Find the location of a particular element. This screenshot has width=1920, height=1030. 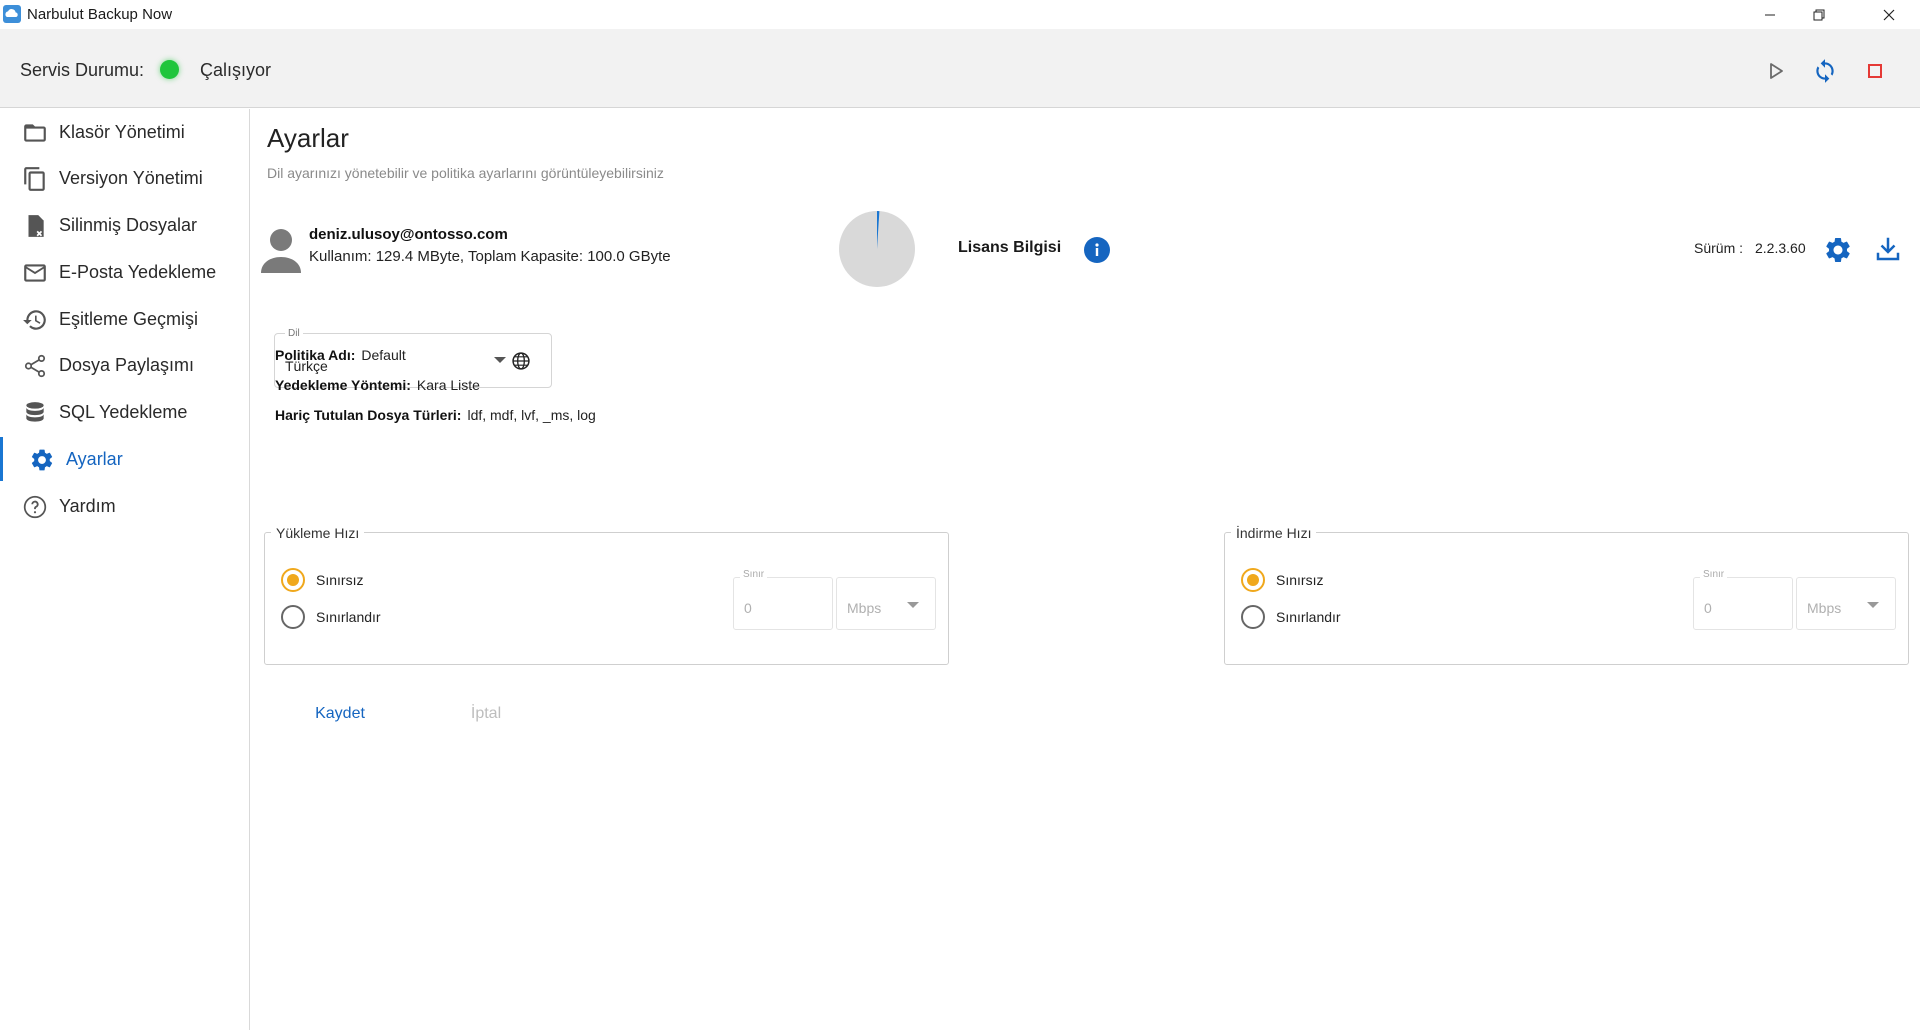

sidebar-item-folder-management: Klasör Yönetimi is located at coordinates (124, 132).